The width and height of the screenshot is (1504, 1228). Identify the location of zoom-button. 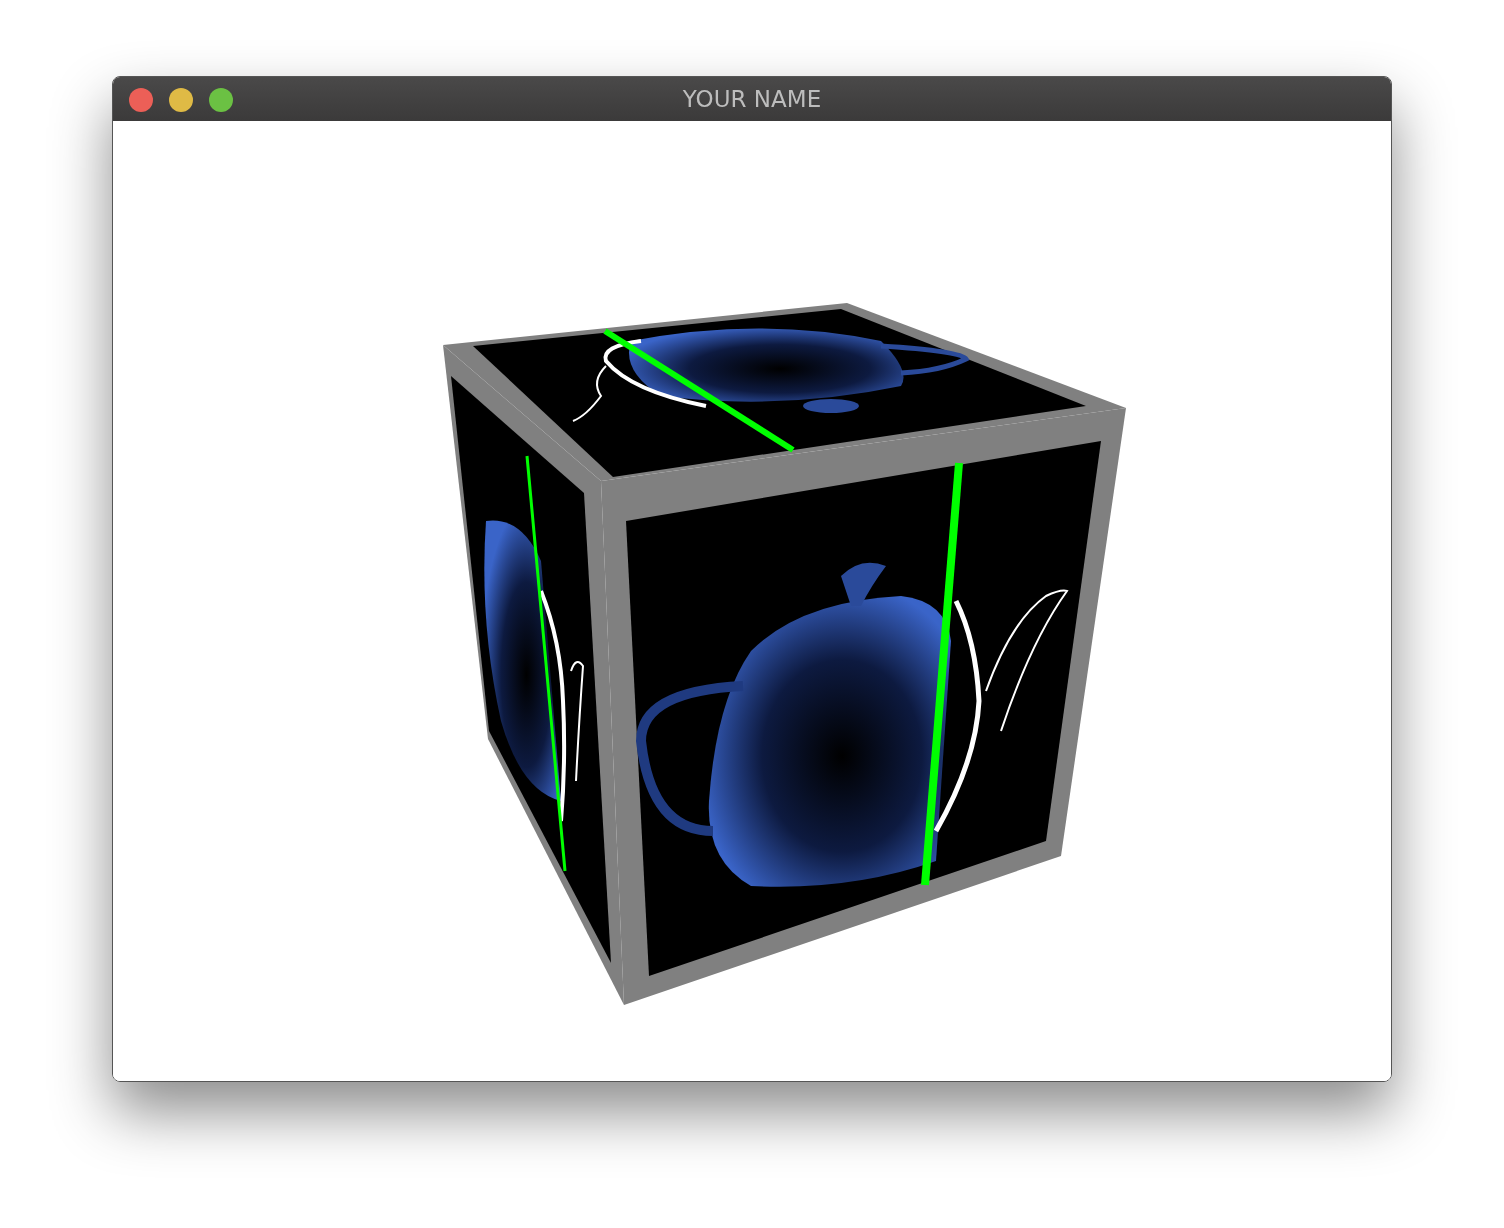
(221, 100).